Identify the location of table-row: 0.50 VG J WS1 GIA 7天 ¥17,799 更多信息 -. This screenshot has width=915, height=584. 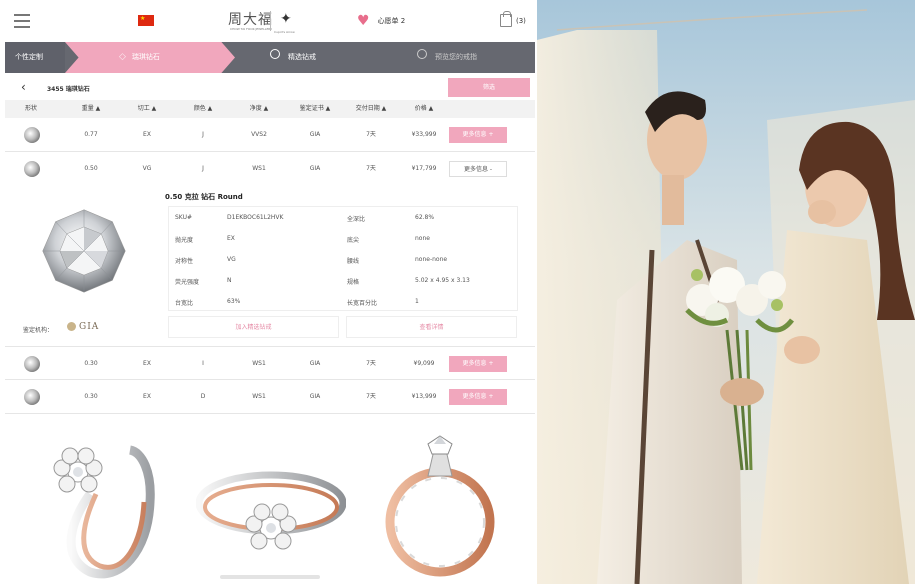
(270, 169).